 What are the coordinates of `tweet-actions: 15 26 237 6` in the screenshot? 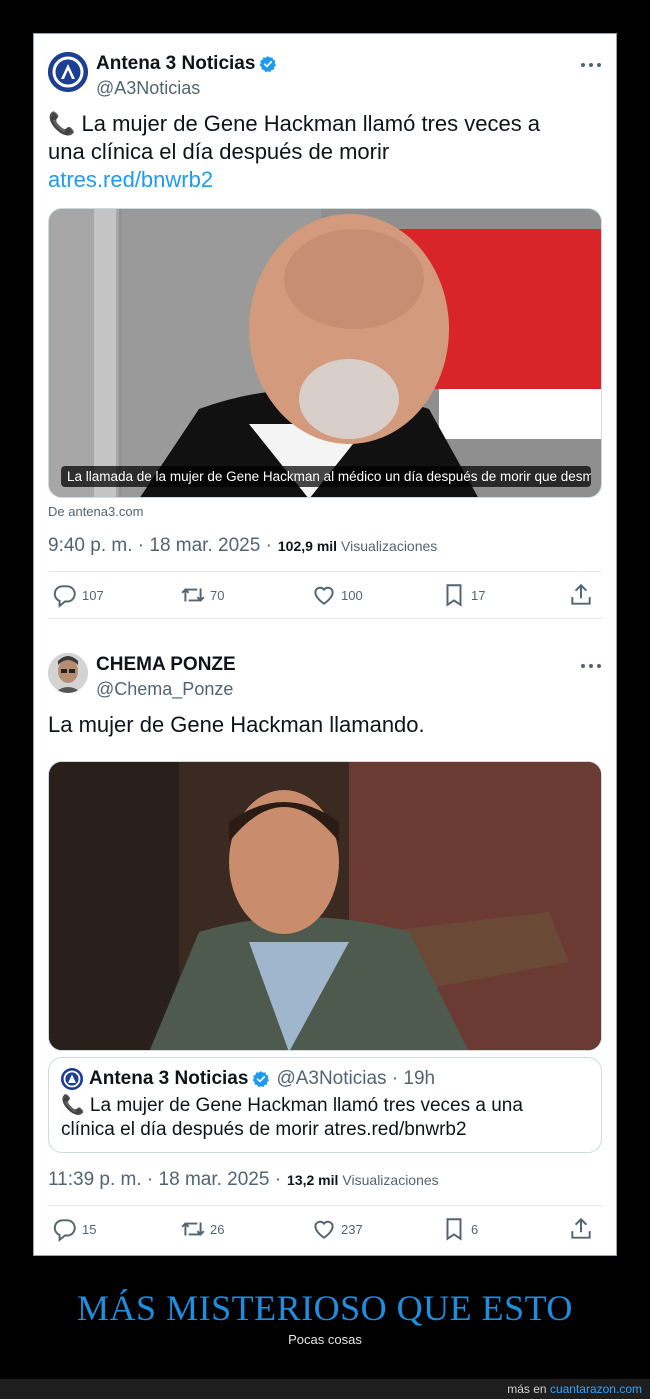 It's located at (325, 1229).